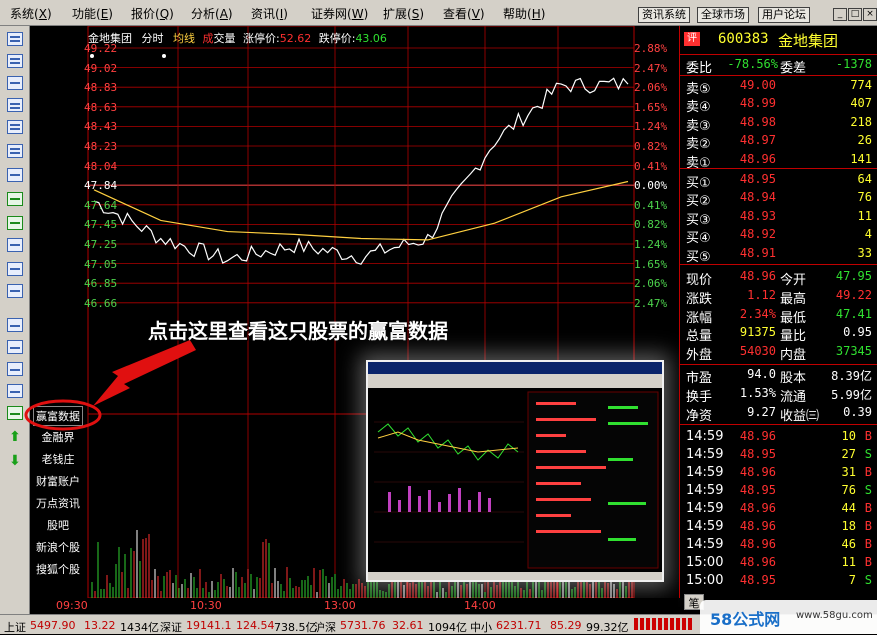 This screenshot has height=635, width=877. What do you see at coordinates (524, 13) in the screenshot?
I see `menu-8: 帮助(H)` at bounding box center [524, 13].